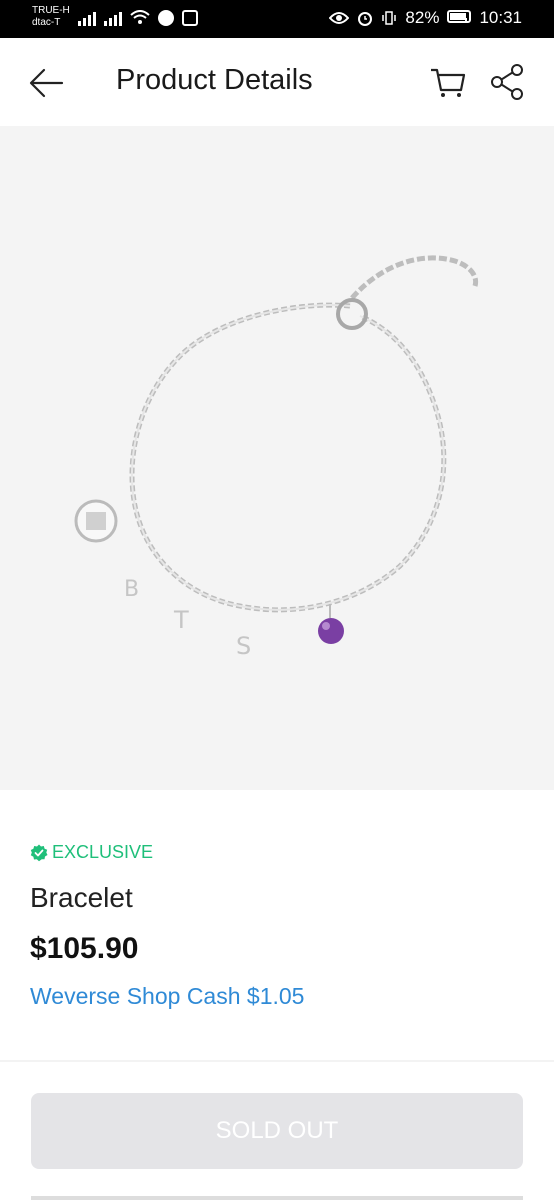 The height and width of the screenshot is (1200, 554). Describe the element at coordinates (389, 18) in the screenshot. I see `vibrate-icon` at that location.